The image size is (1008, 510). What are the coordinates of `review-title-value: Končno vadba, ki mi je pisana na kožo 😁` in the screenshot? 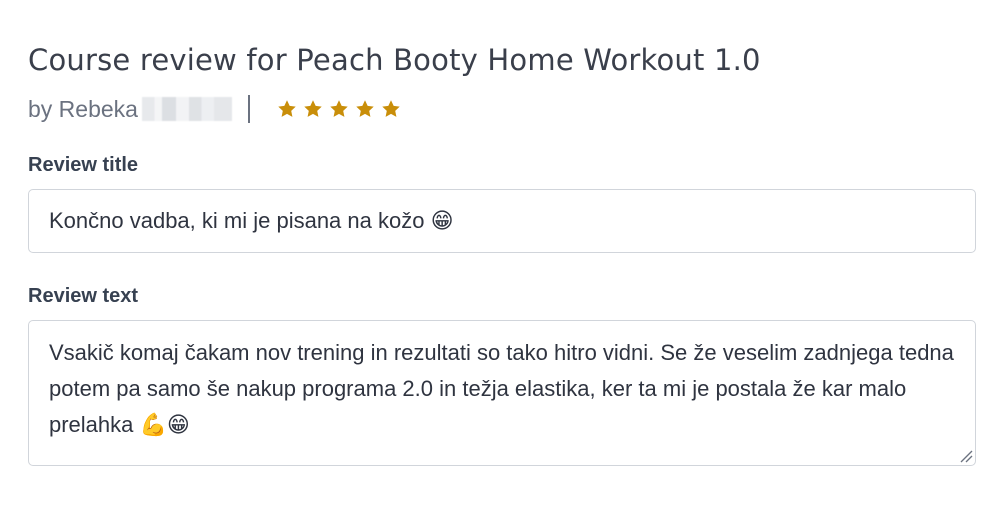 It's located at (251, 220).